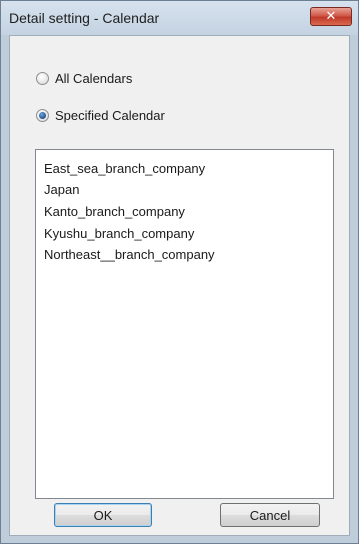 This screenshot has height=544, width=359. Describe the element at coordinates (110, 115) in the screenshot. I see `specified-calendar-label: Specified Calendar` at that location.